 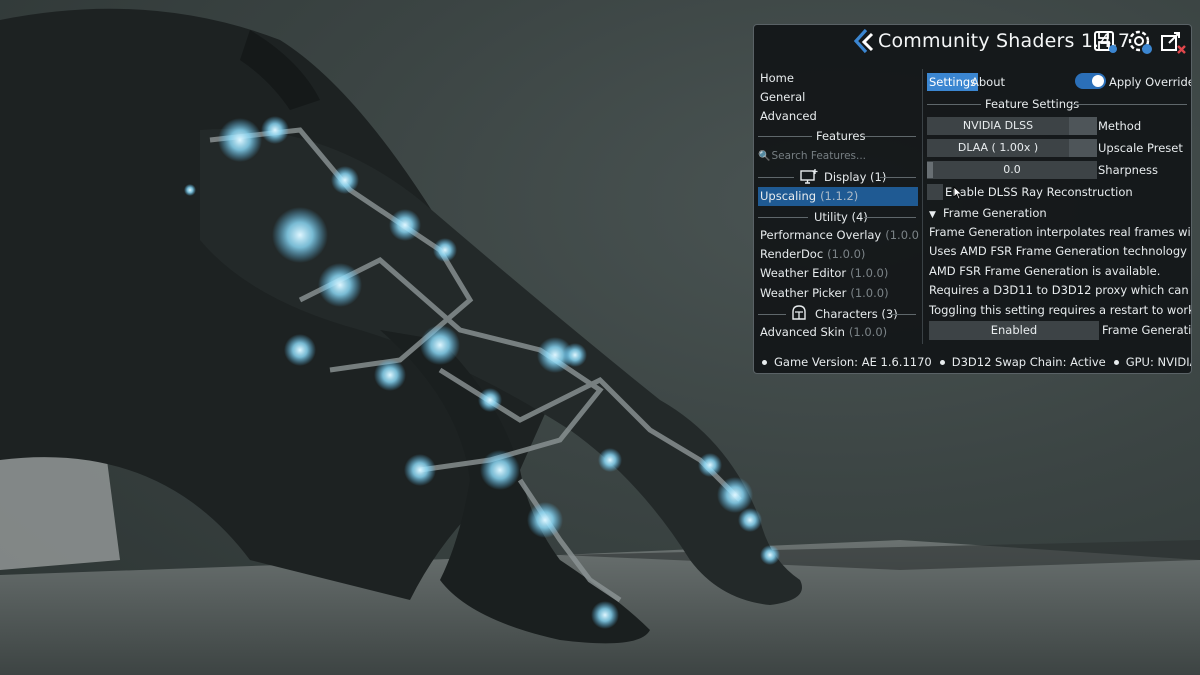 I want to click on method-label: Method, so click(x=1120, y=126).